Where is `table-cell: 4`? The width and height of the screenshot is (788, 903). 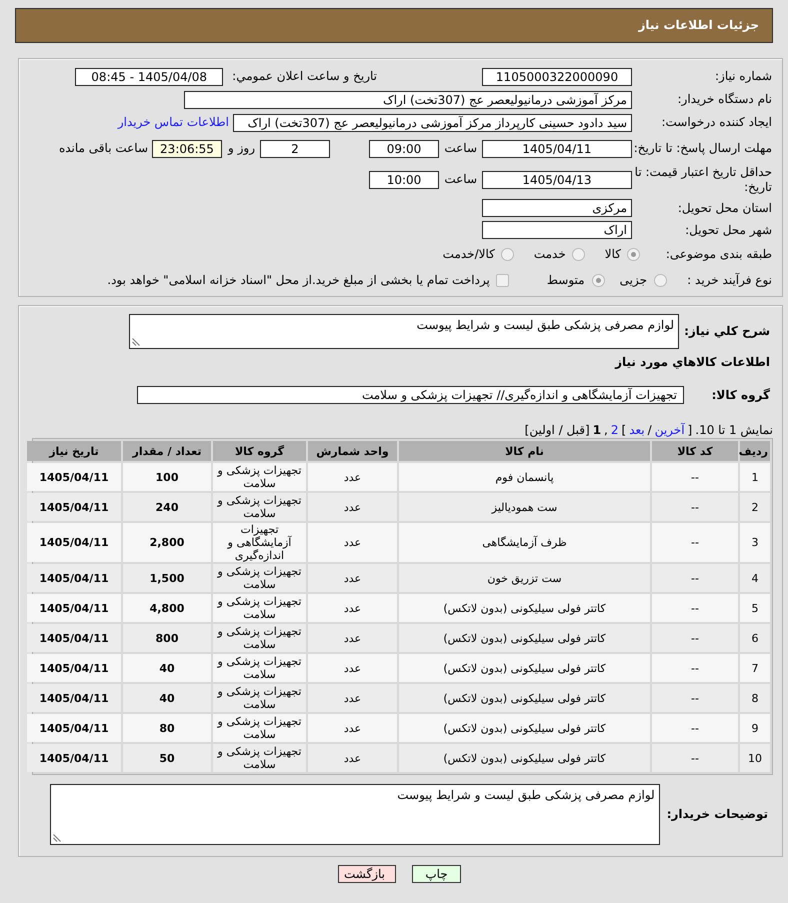 table-cell: 4 is located at coordinates (755, 578).